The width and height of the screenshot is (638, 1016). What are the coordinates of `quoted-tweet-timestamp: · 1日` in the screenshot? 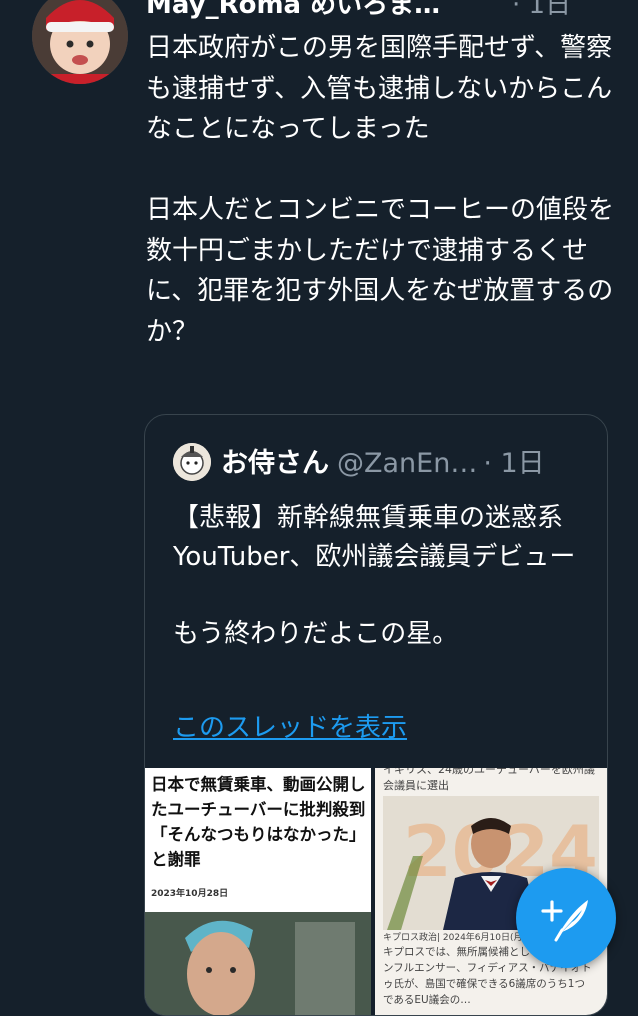 It's located at (514, 463).